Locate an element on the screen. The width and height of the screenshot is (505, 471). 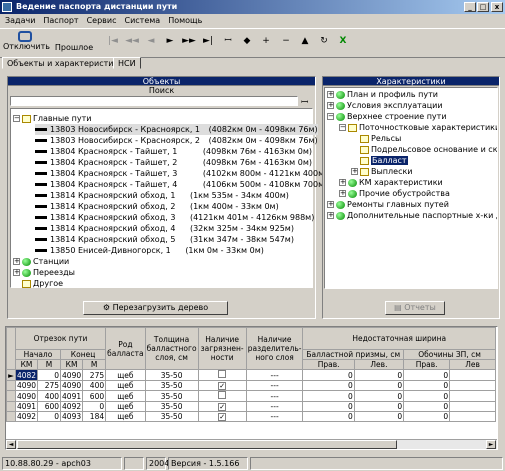
delete-icon: − is located at coordinates (286, 41).